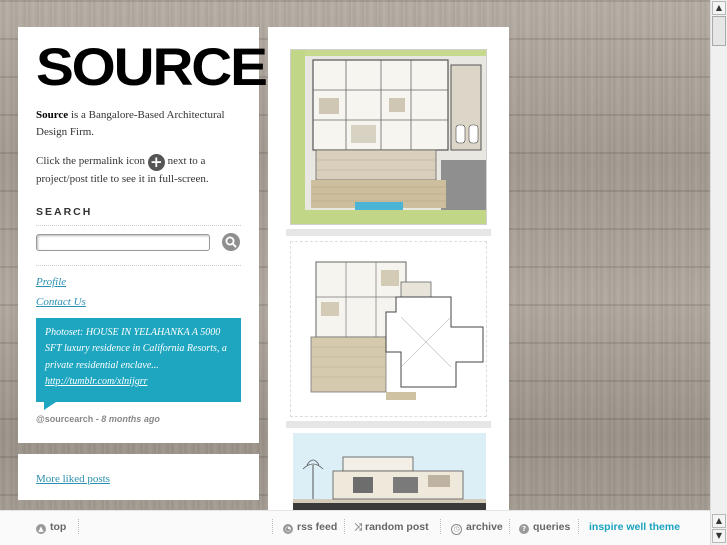 Image resolution: width=727 pixels, height=545 pixels. I want to click on question-icon: ?, so click(524, 529).